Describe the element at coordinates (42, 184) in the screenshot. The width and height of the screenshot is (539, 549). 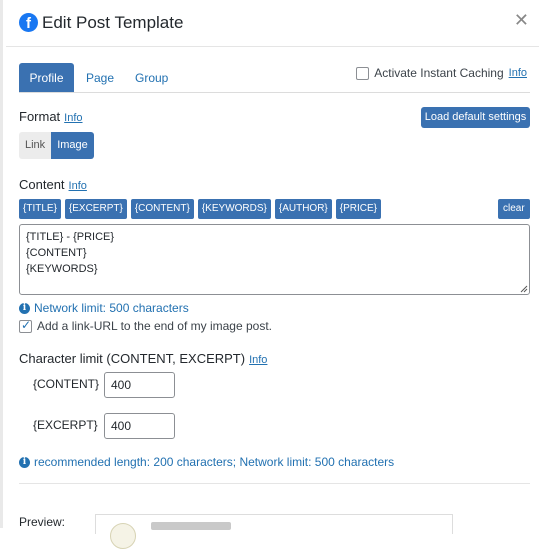
I see `content-label: Content` at that location.